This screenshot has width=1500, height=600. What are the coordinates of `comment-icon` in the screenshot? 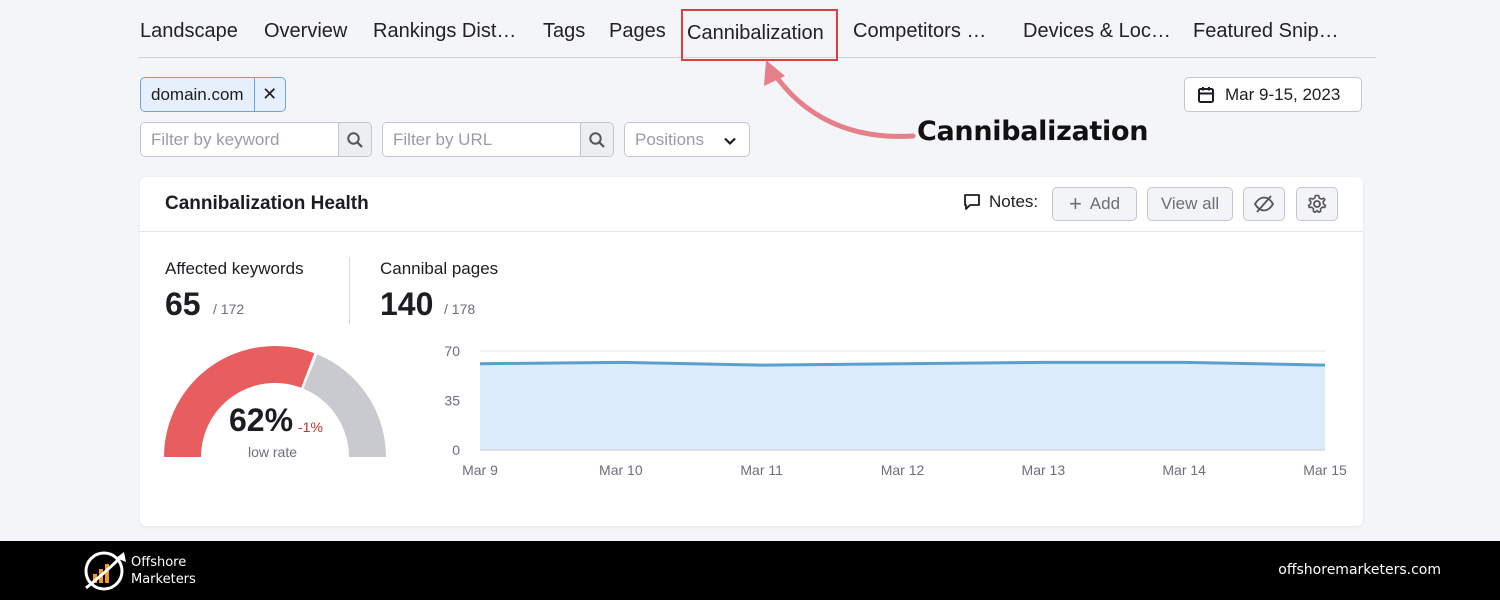 It's located at (972, 202).